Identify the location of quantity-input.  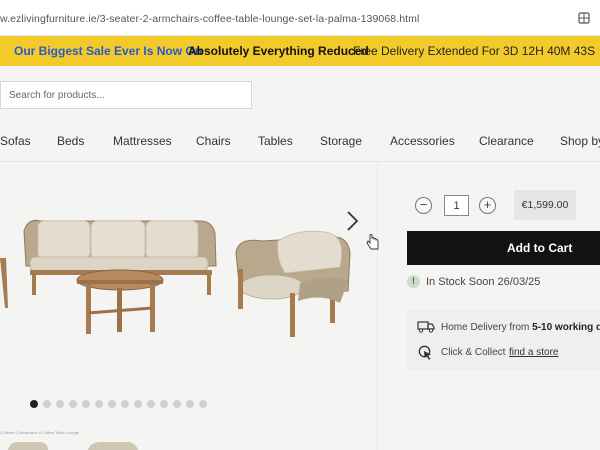
(456, 205).